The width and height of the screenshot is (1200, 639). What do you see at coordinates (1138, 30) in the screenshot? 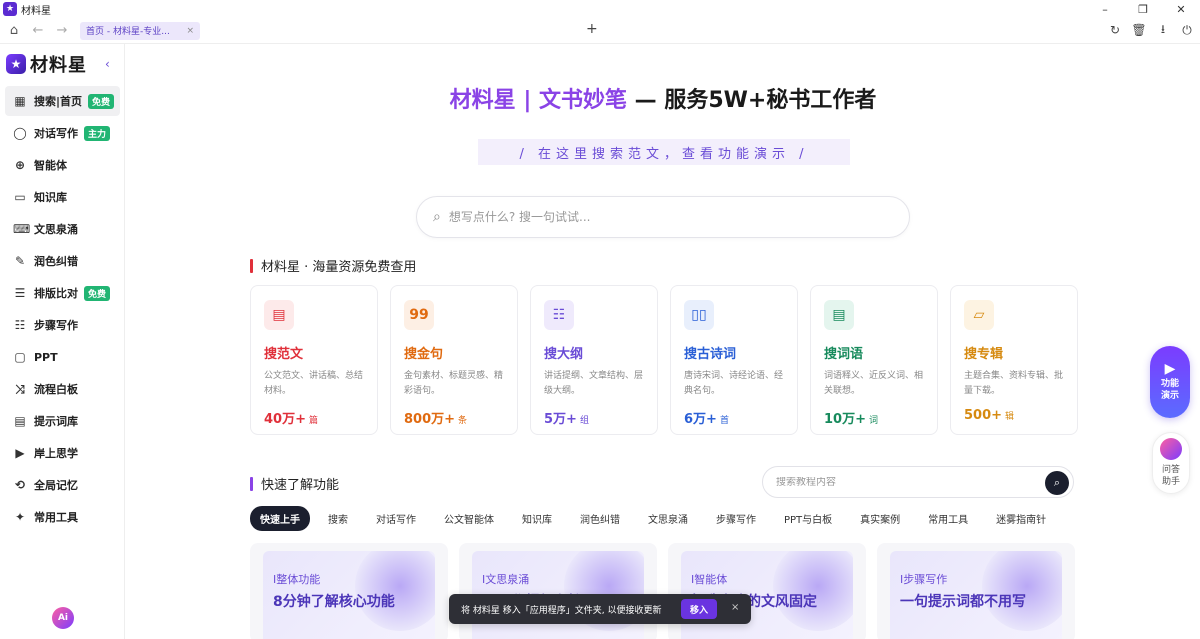
I see `trash-icon: 🗑` at bounding box center [1138, 30].